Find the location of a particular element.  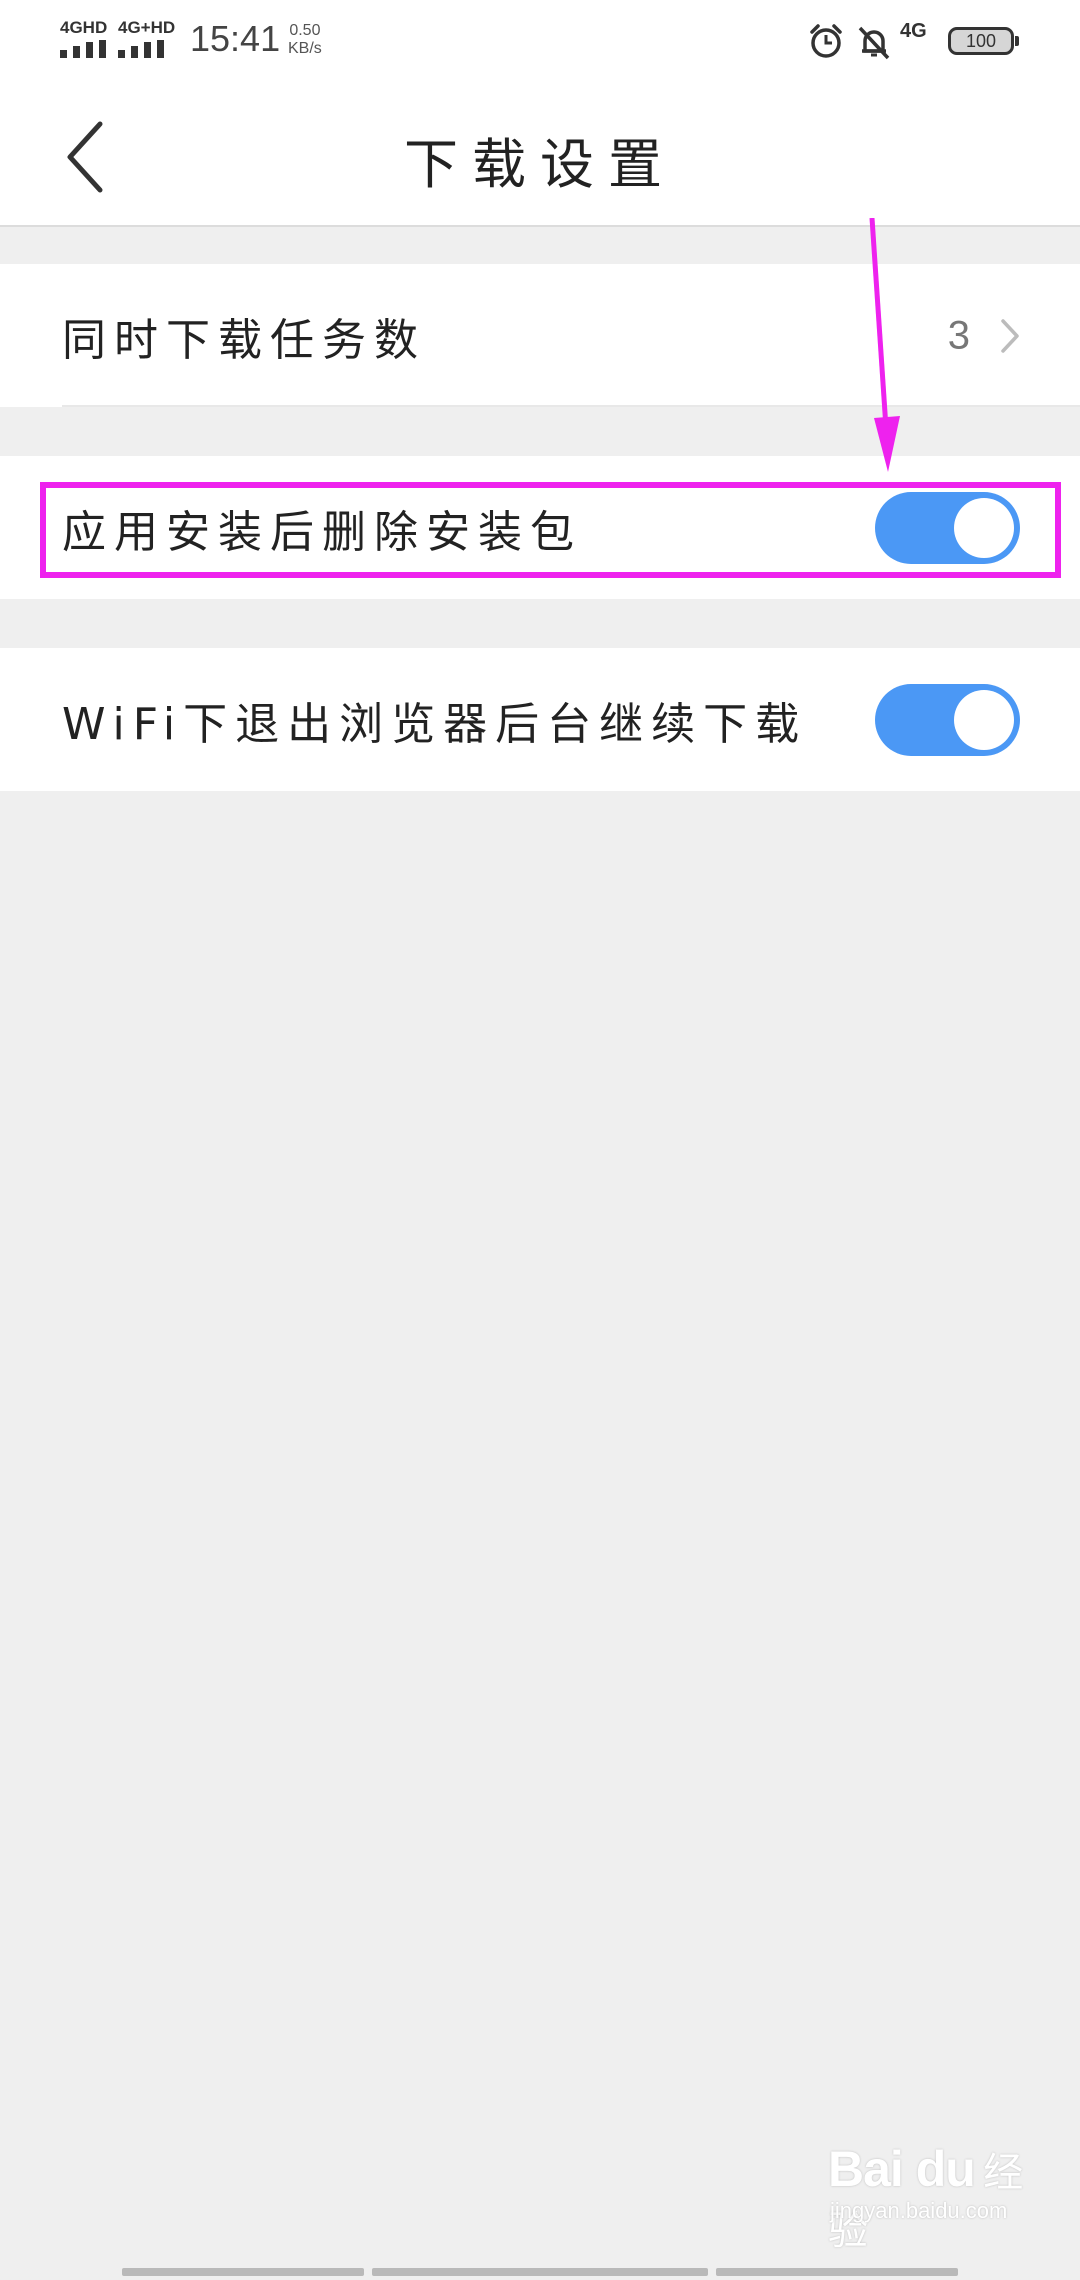

annotation-arrow-icon is located at coordinates (884, 345).